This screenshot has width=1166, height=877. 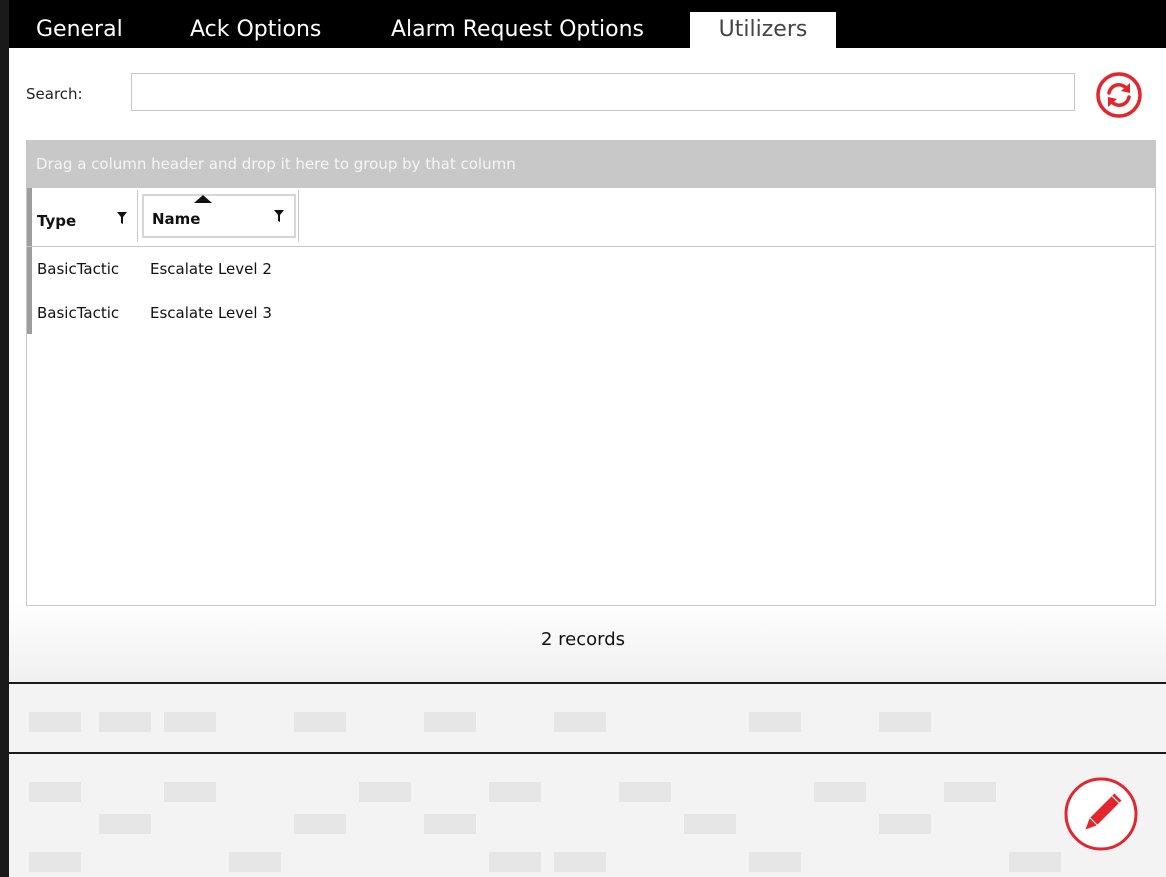 I want to click on cell-name: Escalate Level 3, so click(x=211, y=313).